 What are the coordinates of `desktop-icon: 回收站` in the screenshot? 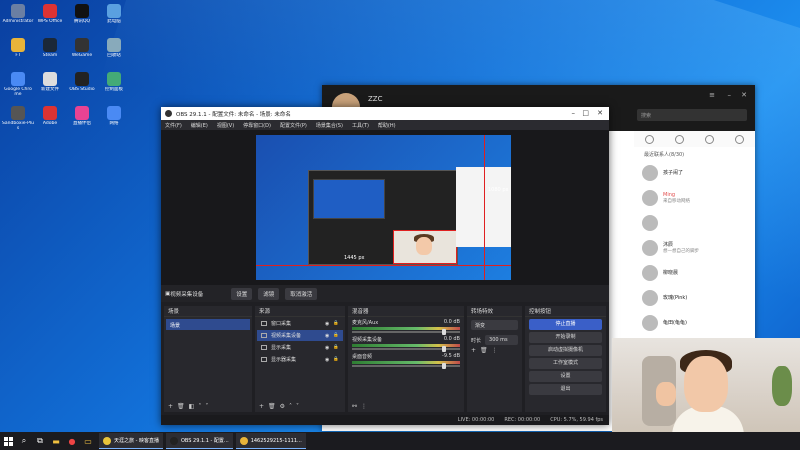 It's located at (114, 50).